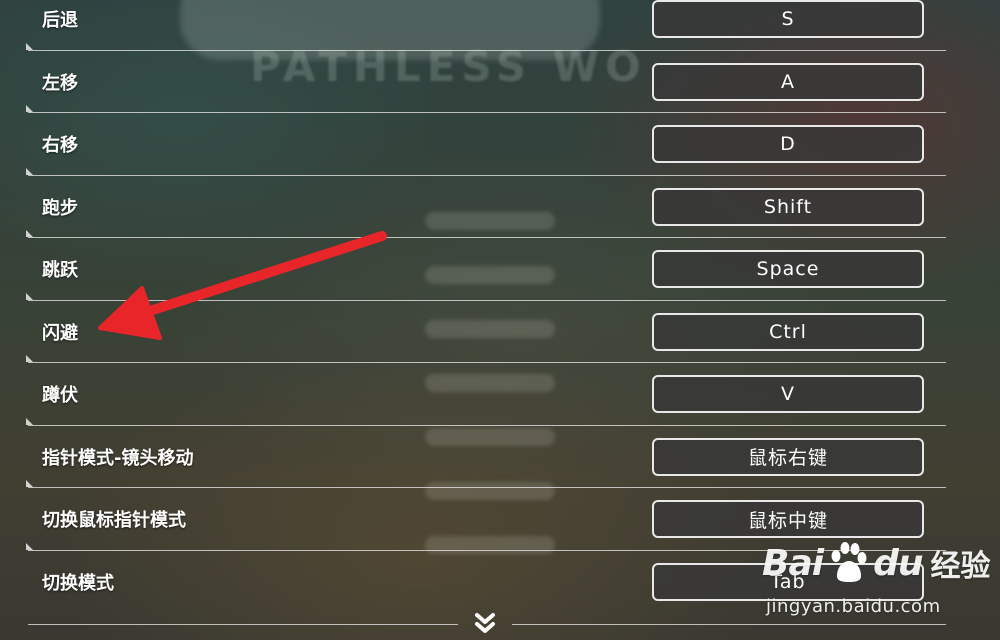  What do you see at coordinates (500, 332) in the screenshot?
I see `keybinding-row-dodge: 闪避 Ctrl` at bounding box center [500, 332].